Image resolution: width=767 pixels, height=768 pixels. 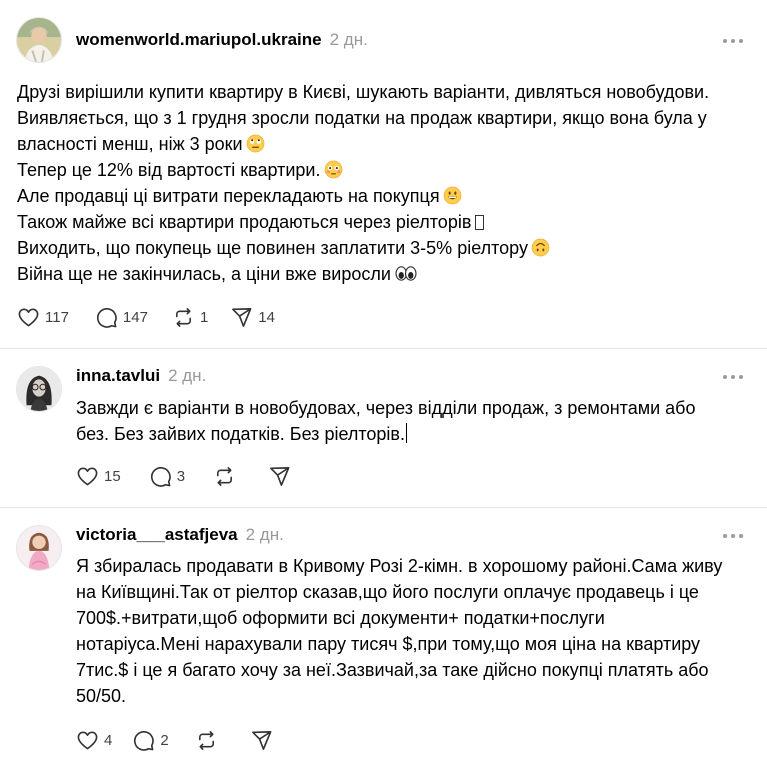 I want to click on like-count: 117, so click(x=57, y=317).